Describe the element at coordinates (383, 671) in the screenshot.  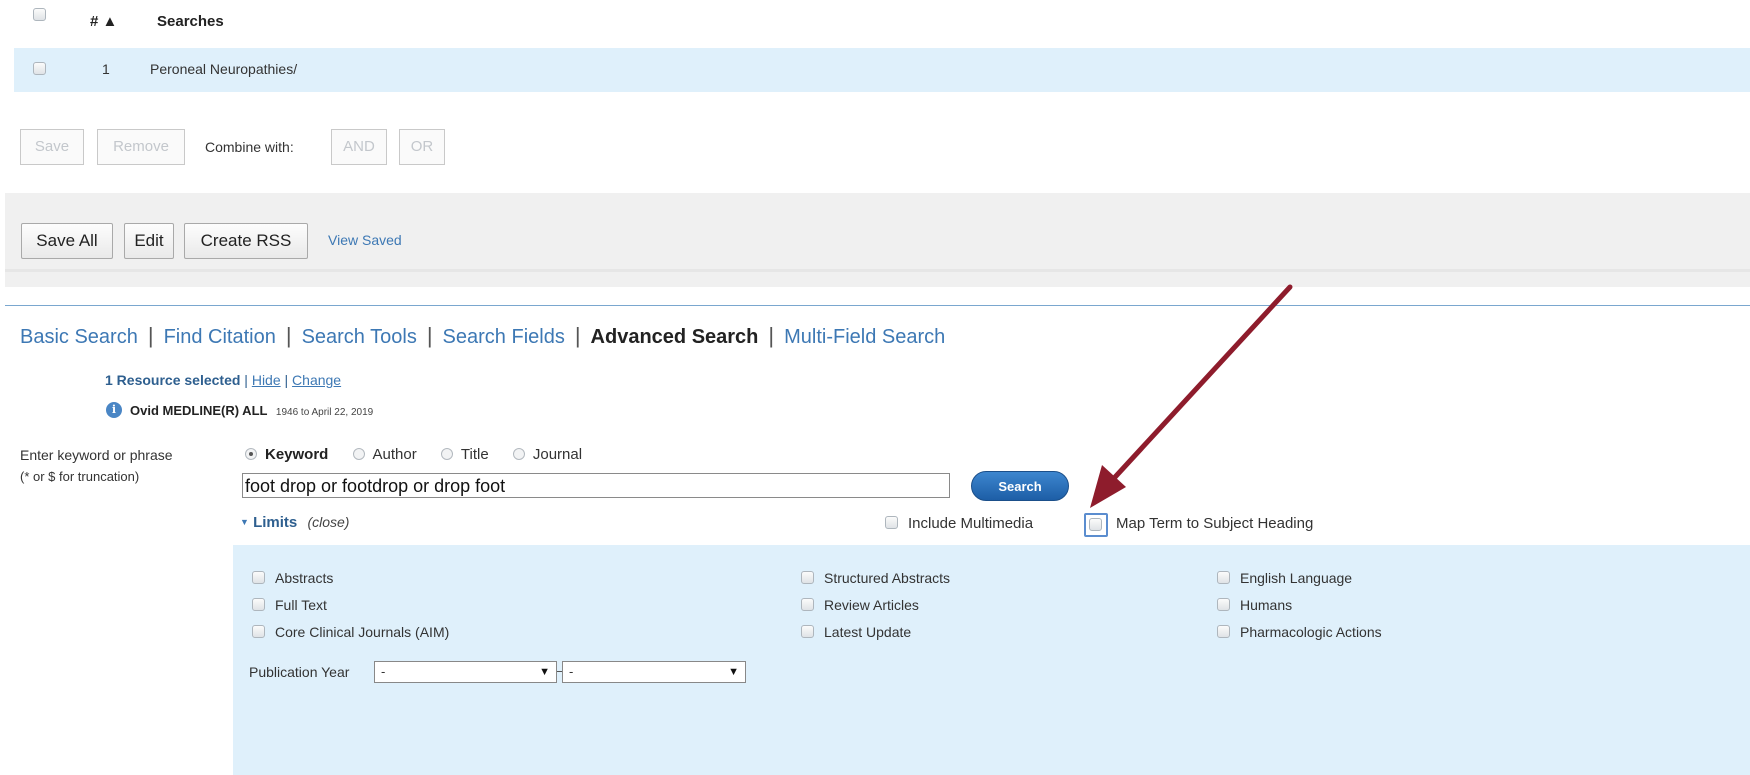
I see `publication-year-from-value: -` at that location.